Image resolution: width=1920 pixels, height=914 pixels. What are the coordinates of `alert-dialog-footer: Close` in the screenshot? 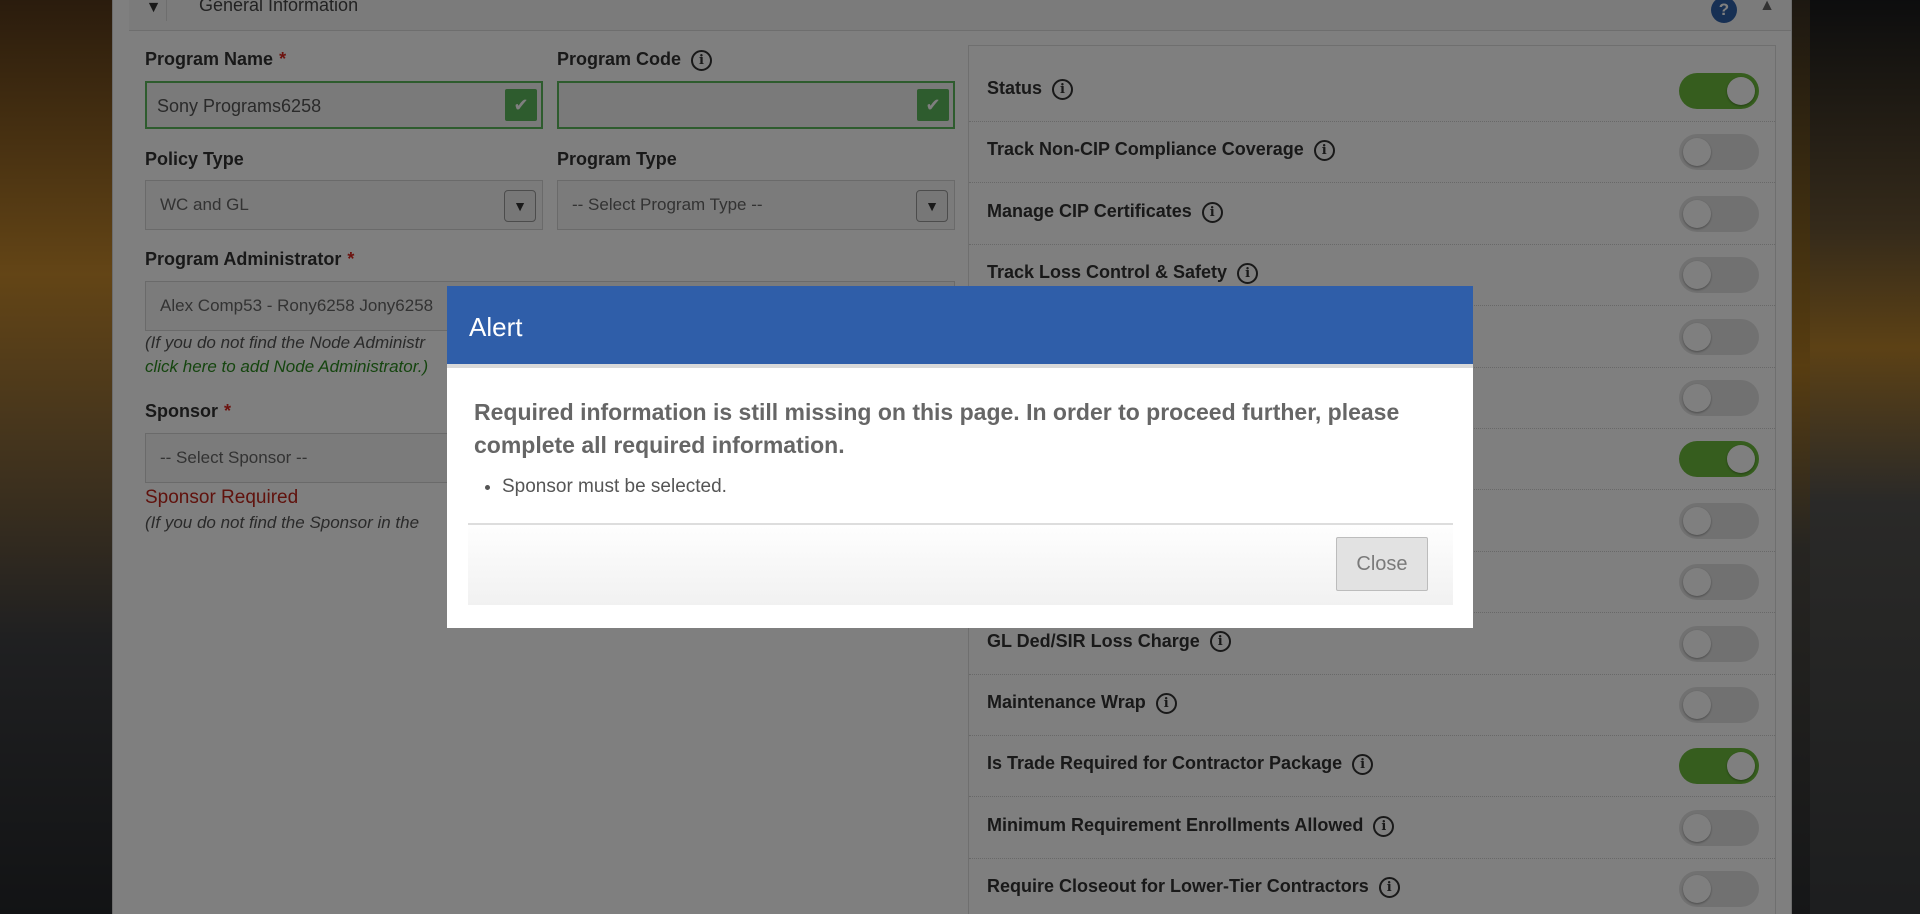 It's located at (960, 564).